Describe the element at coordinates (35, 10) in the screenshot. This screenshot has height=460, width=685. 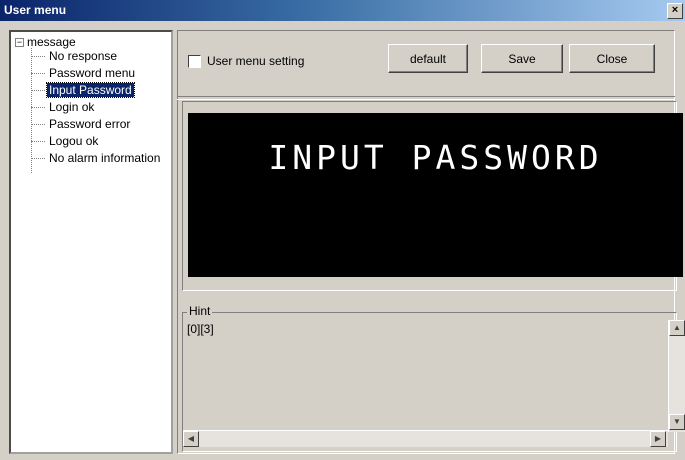
I see `window-title: User menu` at that location.